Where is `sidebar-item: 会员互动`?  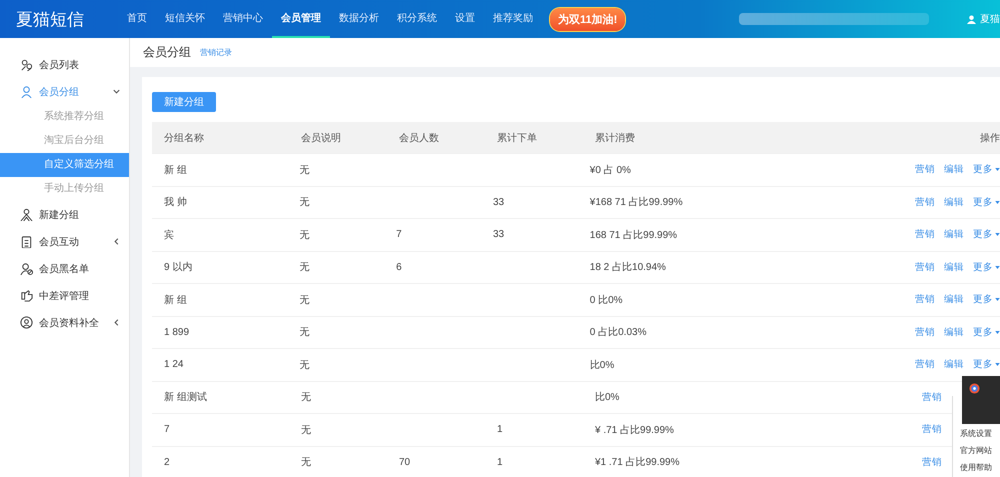
sidebar-item: 会员互动 is located at coordinates (64, 241).